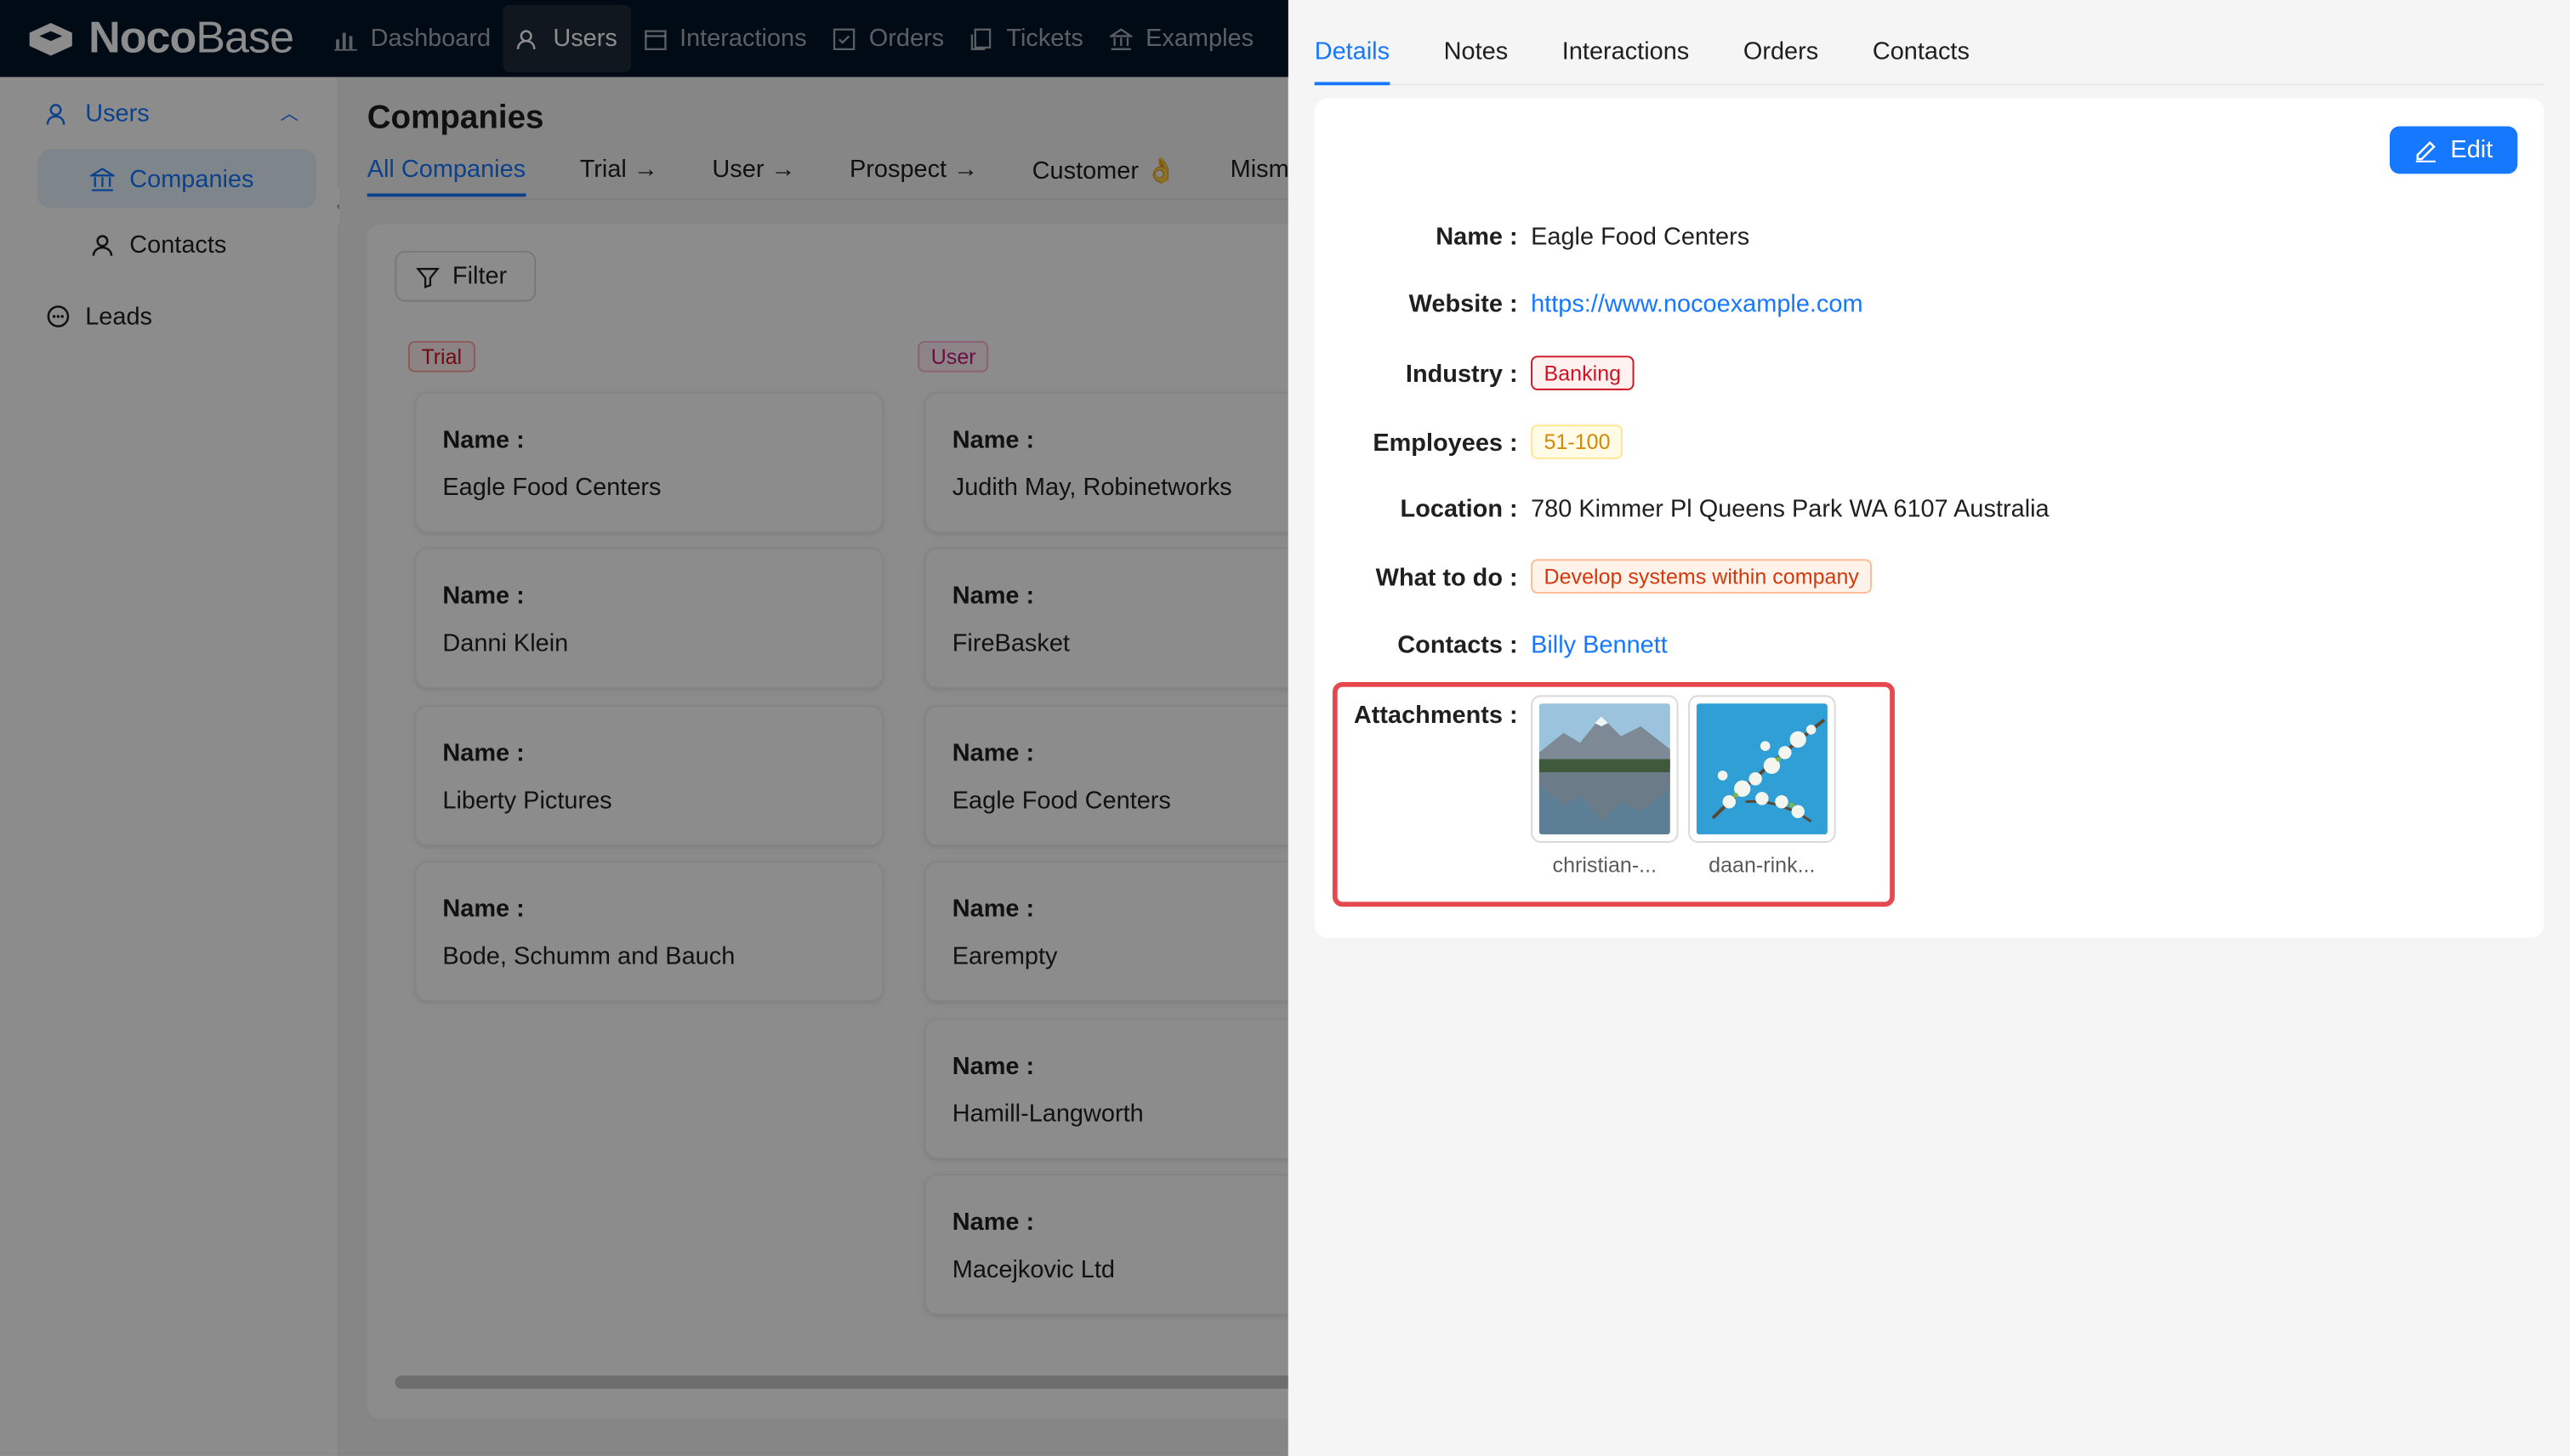 This screenshot has height=1456, width=2570. What do you see at coordinates (1458, 645) in the screenshot?
I see `field-label: Contacts :` at bounding box center [1458, 645].